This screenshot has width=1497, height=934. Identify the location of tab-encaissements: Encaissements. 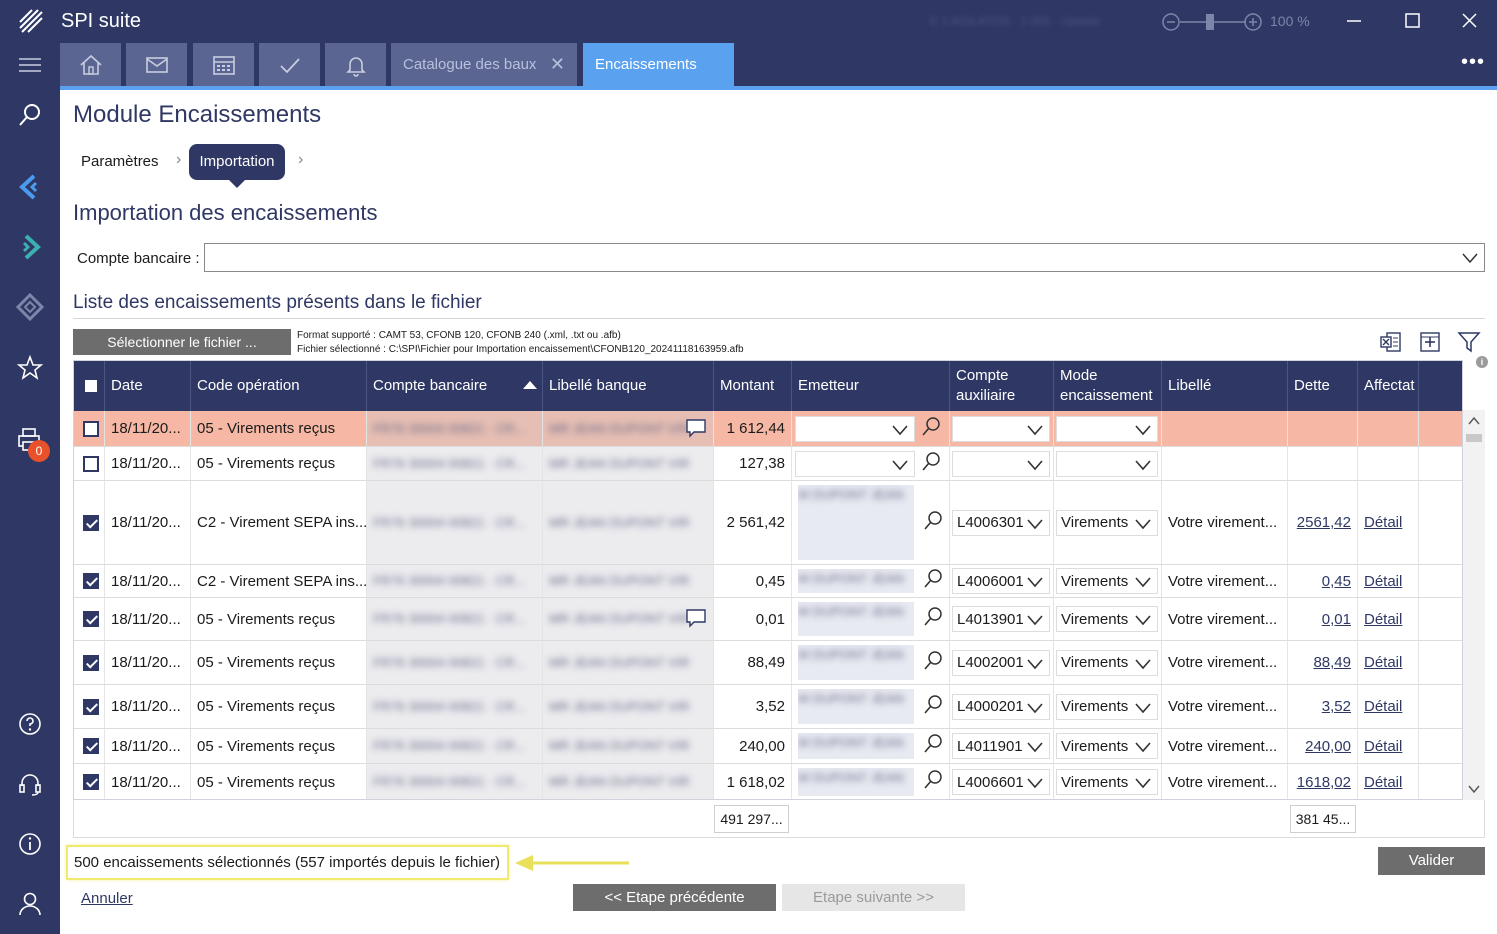
(658, 64).